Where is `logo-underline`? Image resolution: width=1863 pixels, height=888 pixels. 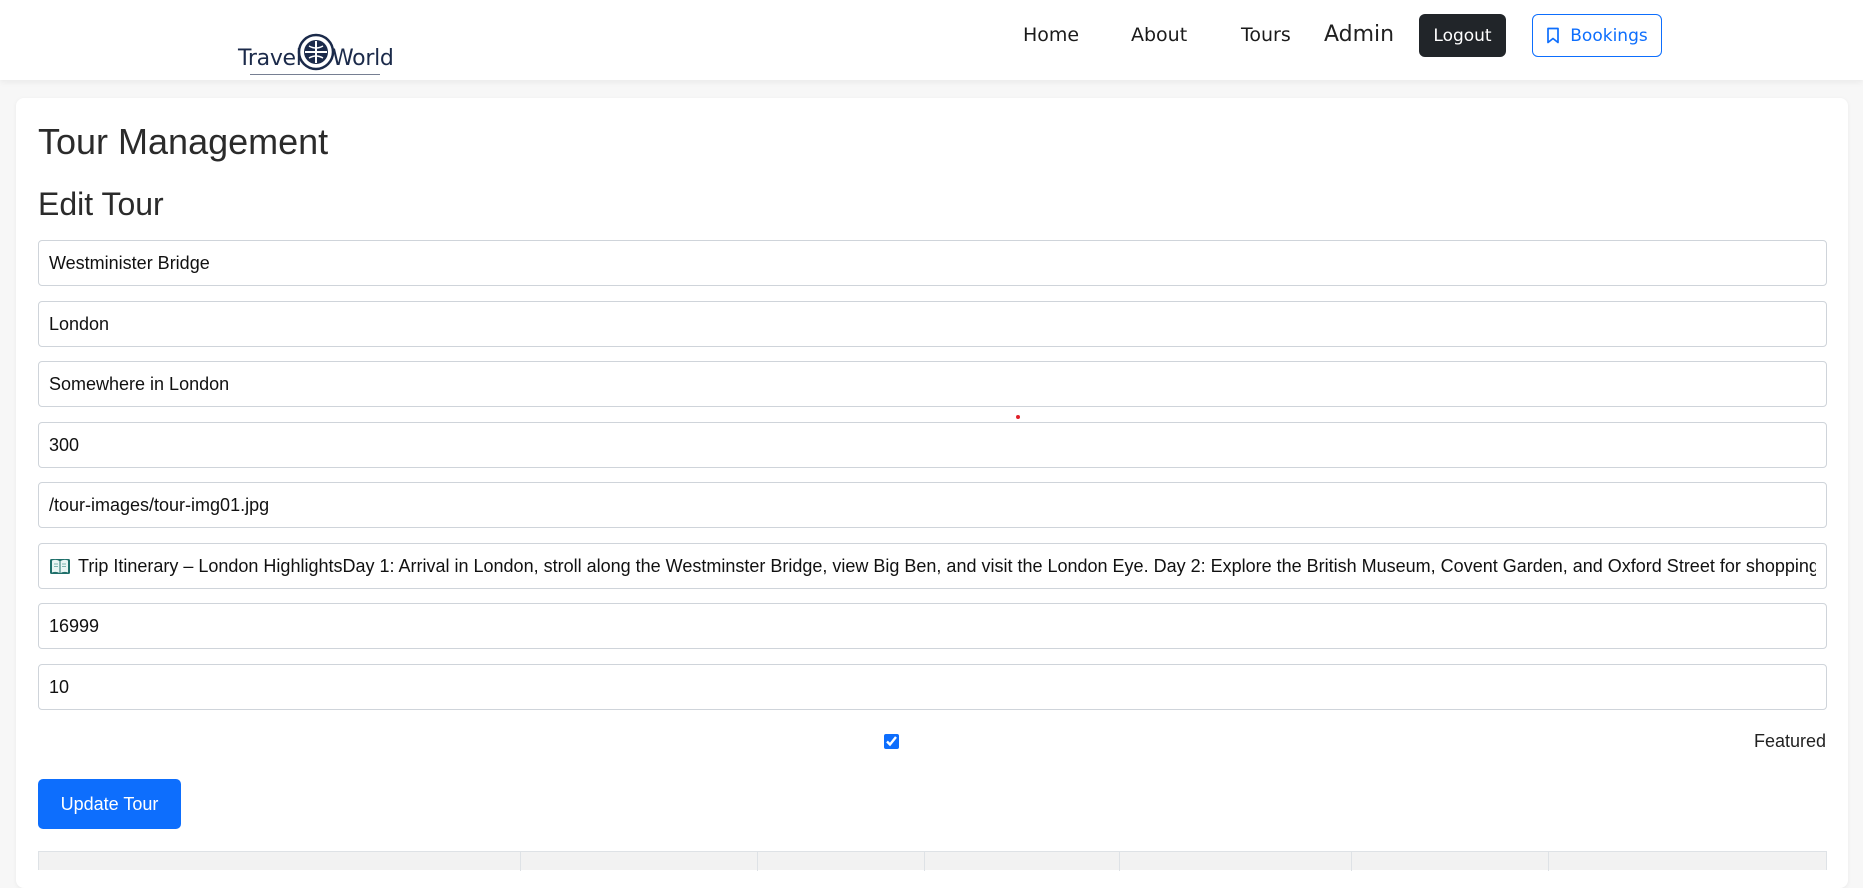
logo-underline is located at coordinates (315, 74).